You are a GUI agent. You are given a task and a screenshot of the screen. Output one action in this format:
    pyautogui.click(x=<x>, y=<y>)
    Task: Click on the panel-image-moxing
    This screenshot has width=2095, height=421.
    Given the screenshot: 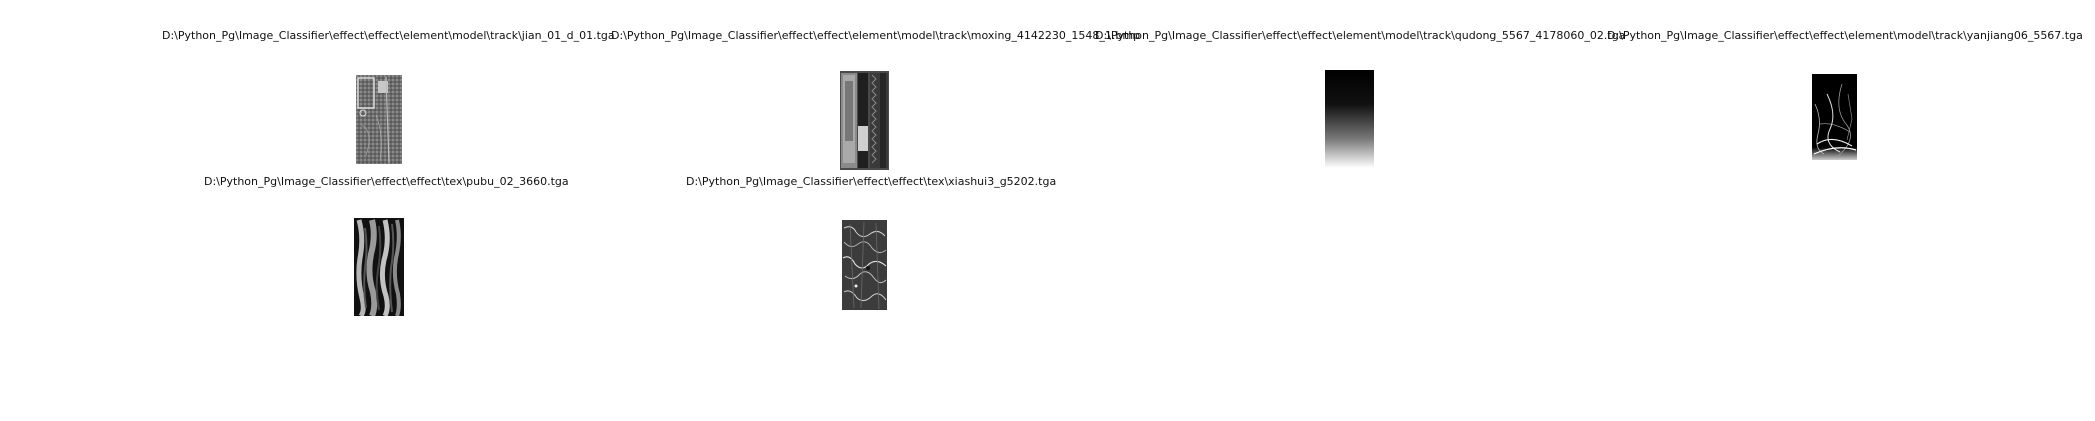 What is the action you would take?
    pyautogui.click(x=864, y=120)
    